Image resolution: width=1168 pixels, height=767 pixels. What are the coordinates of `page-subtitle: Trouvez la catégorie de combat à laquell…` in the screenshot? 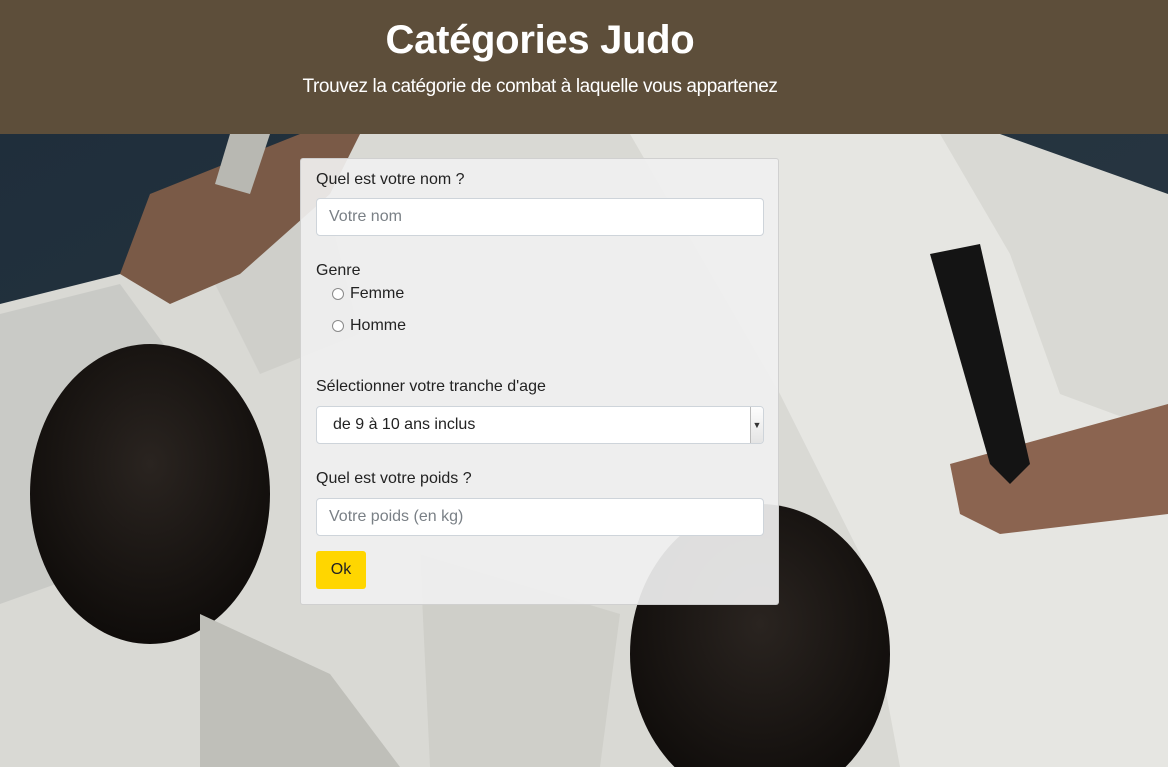 It's located at (540, 86).